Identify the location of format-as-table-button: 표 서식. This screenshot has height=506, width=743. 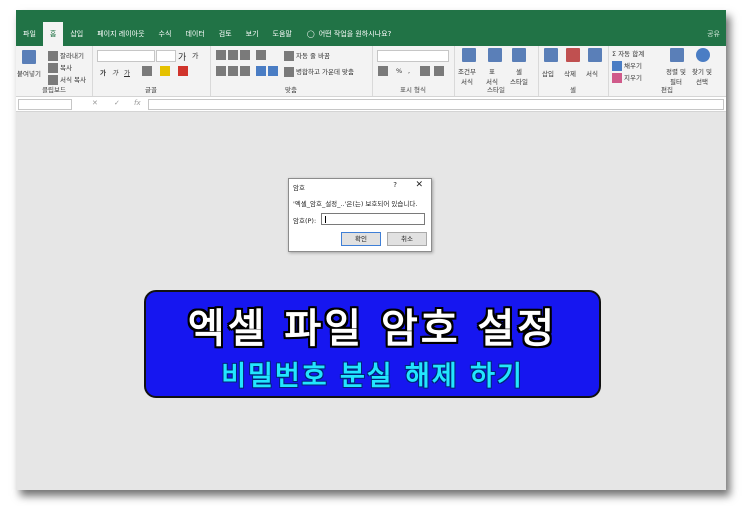
(492, 76).